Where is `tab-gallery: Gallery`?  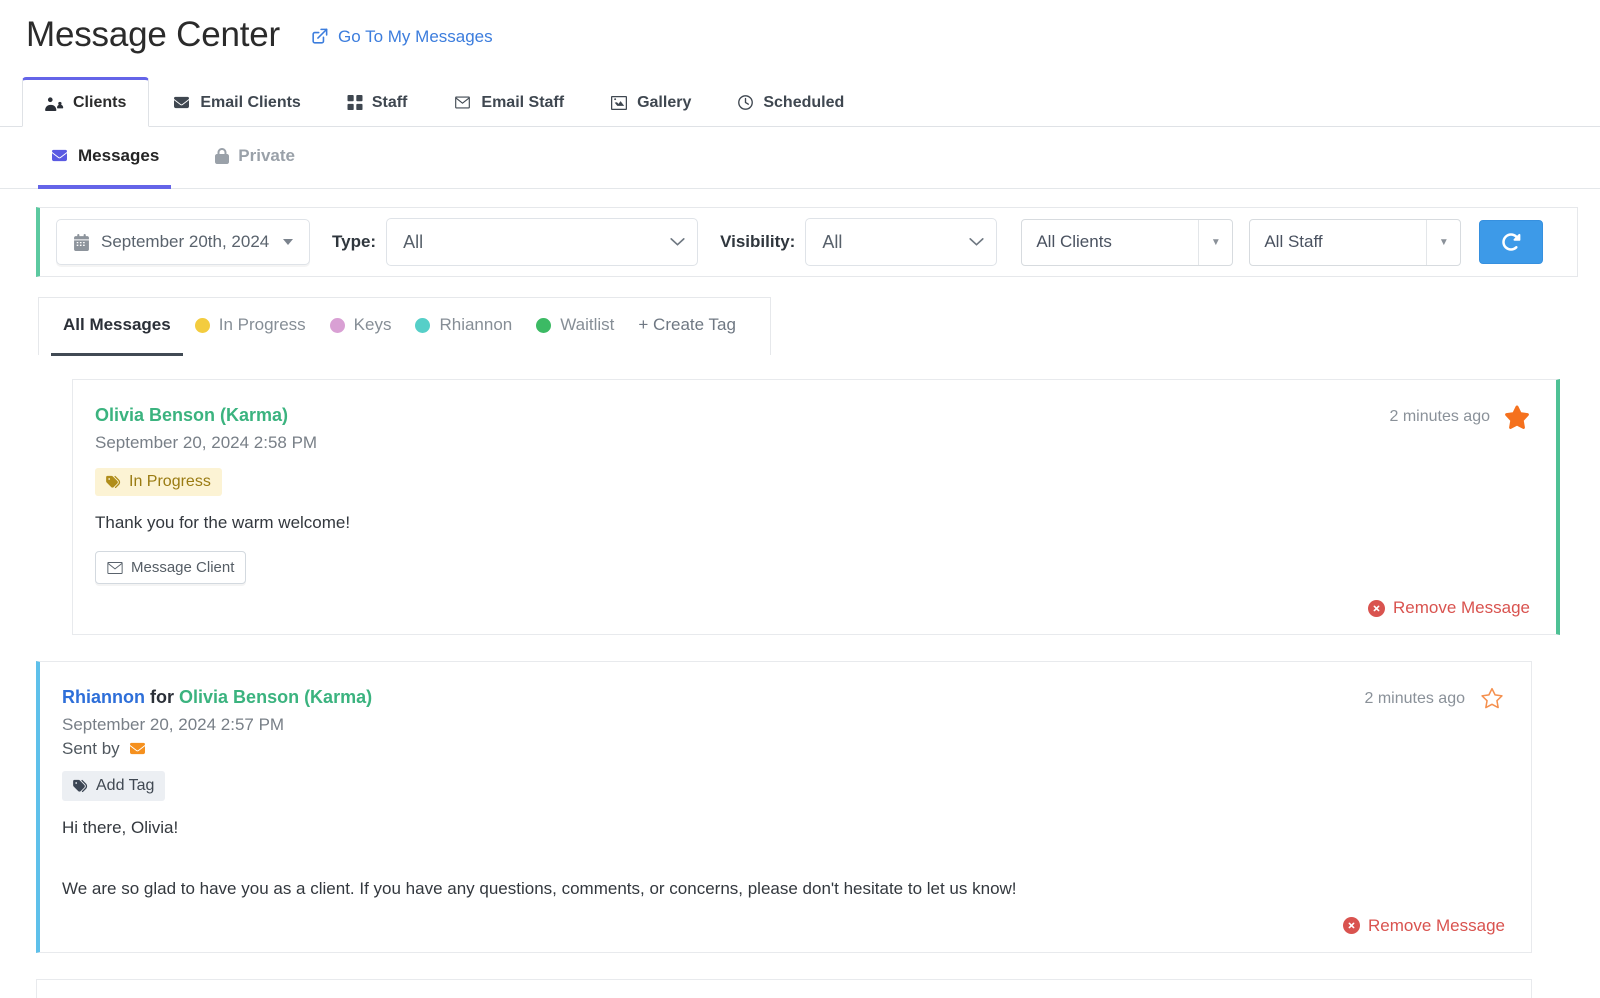 tab-gallery: Gallery is located at coordinates (650, 102).